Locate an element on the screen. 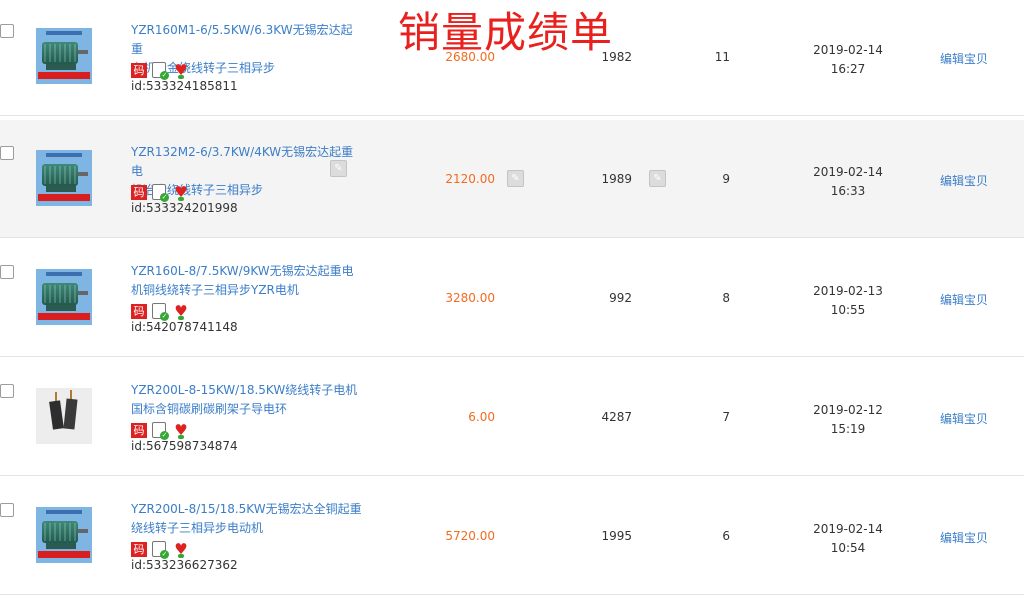 This screenshot has width=1024, height=595. product-title-line-1: YZR200L-8-15KW/18.5KW绕线转子电机 is located at coordinates (244, 390).